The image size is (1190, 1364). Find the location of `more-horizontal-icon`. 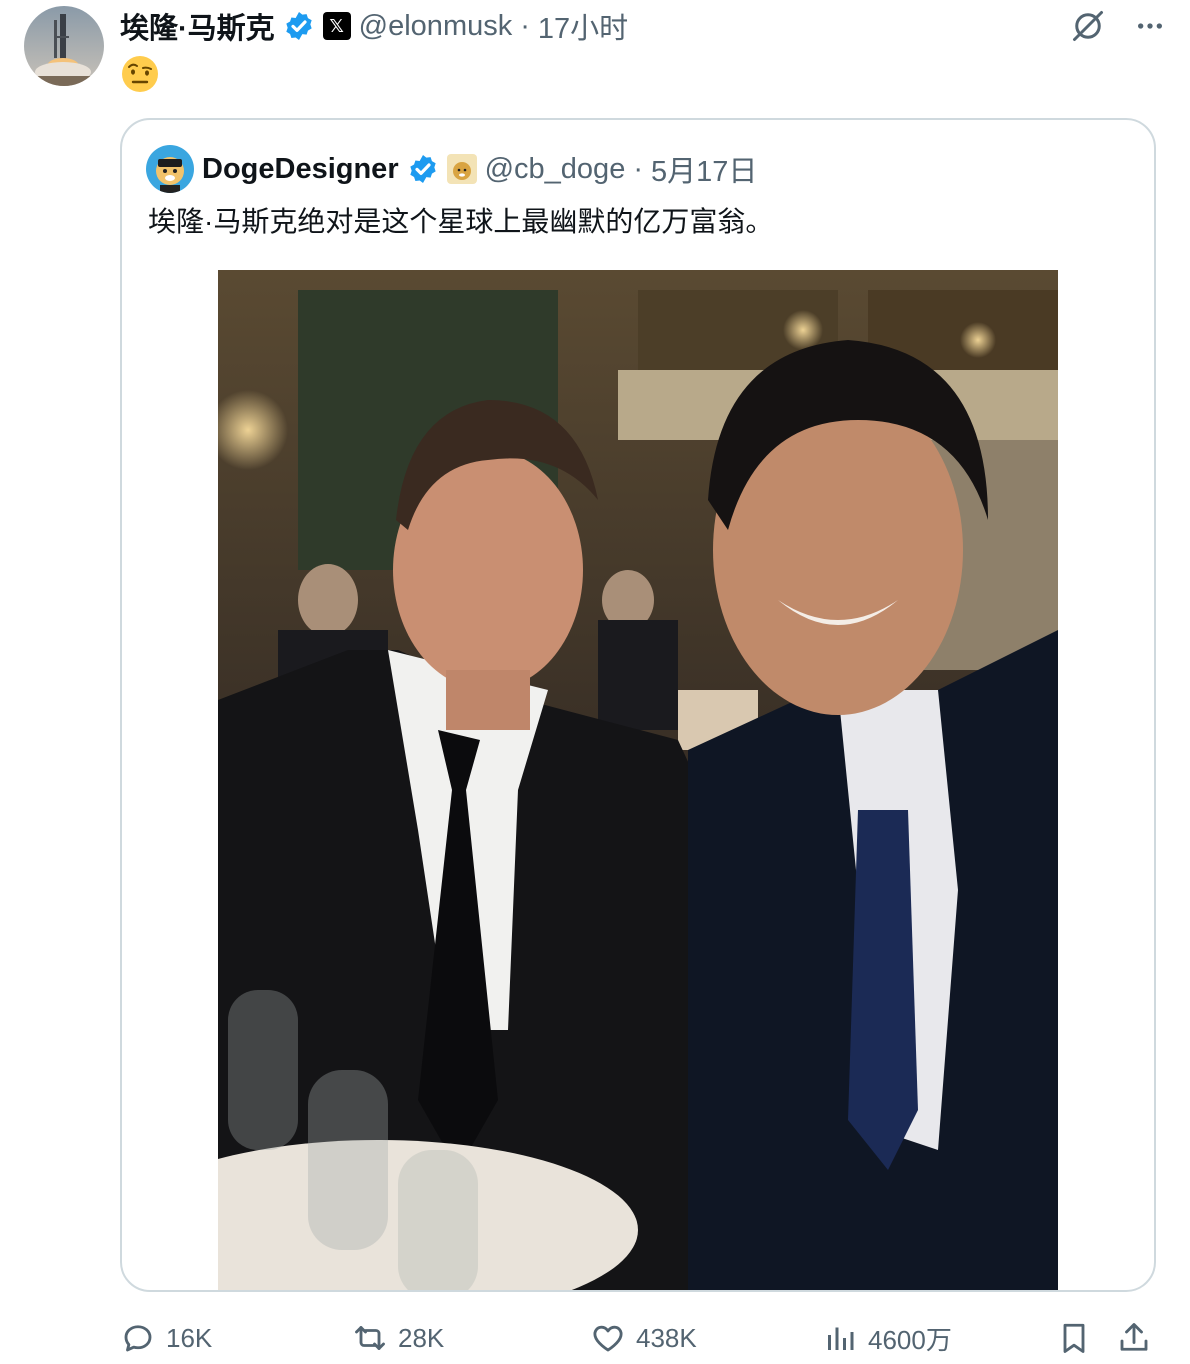

more-horizontal-icon is located at coordinates (1150, 26).